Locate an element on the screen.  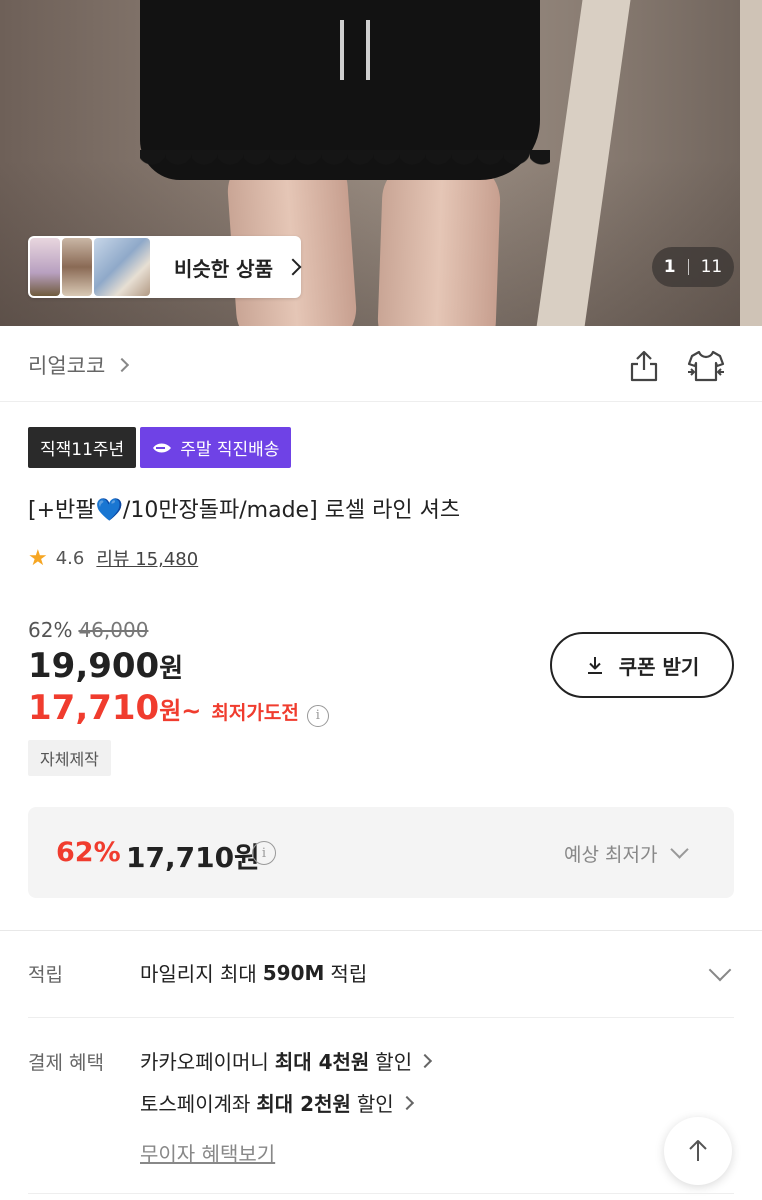
shop-row: 리얼코코 is located at coordinates (381, 364).